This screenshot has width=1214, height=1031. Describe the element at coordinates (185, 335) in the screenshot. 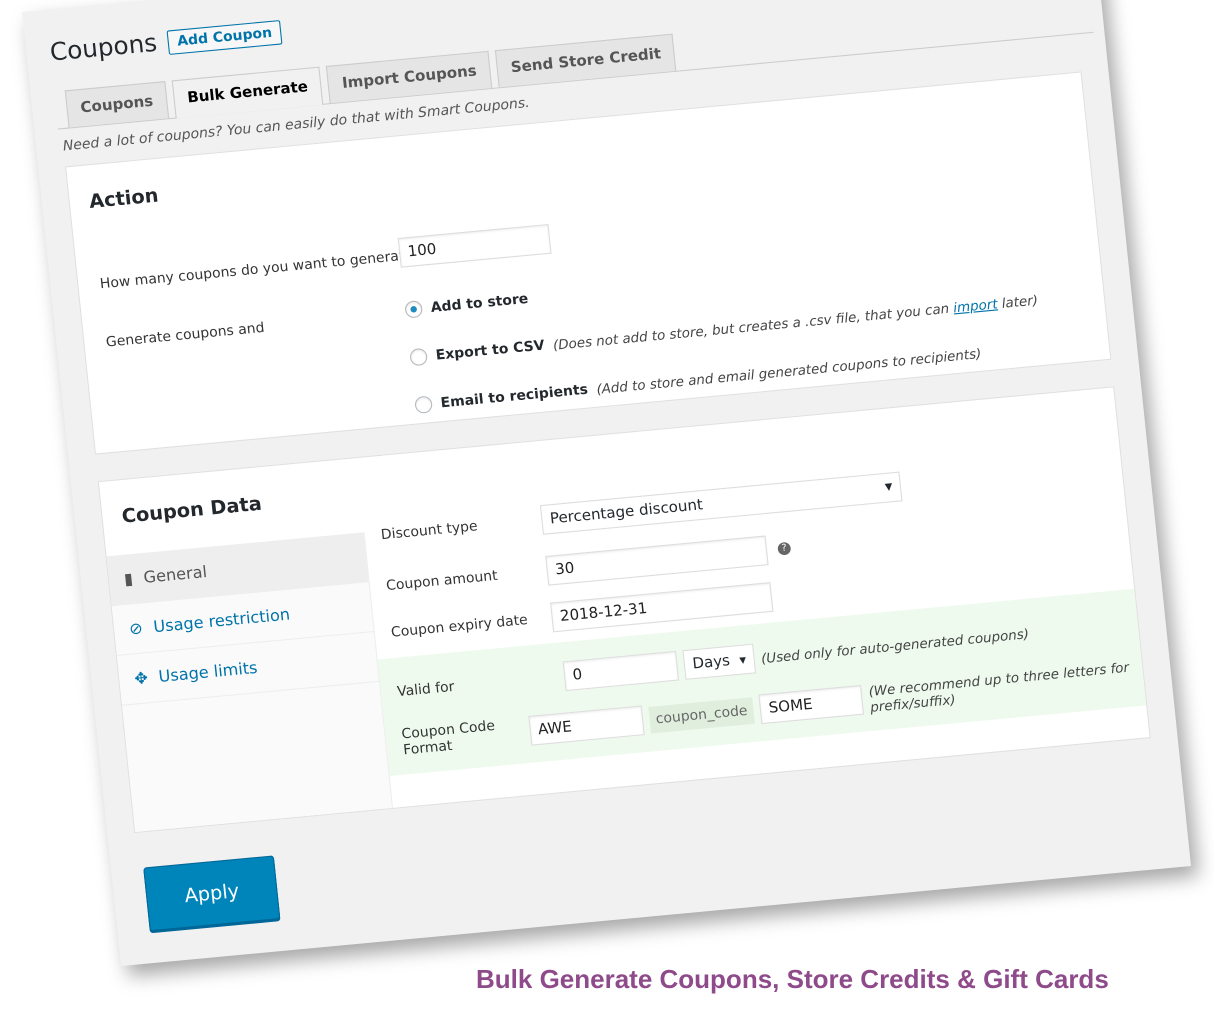

I see `generate-label: Generate coupons and` at that location.